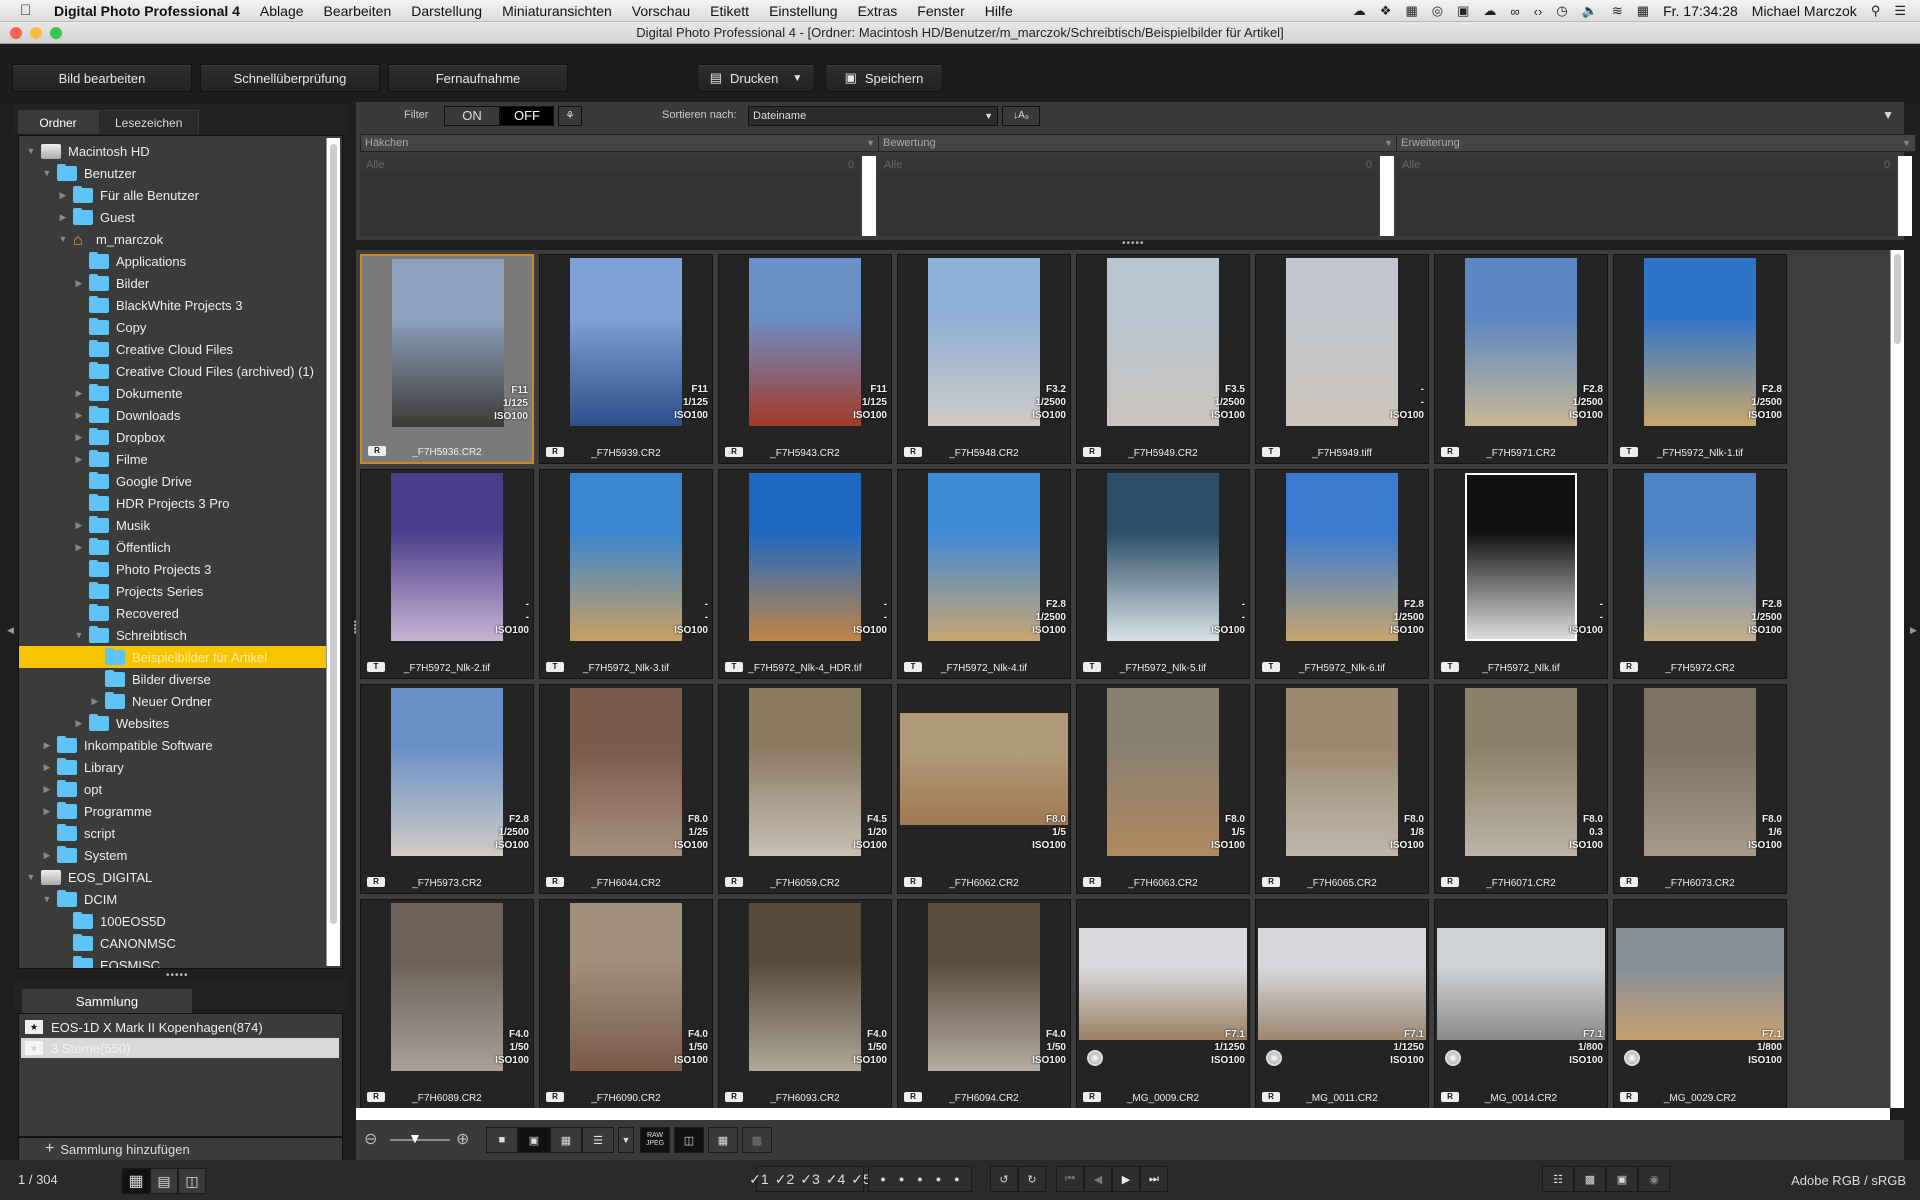 The image size is (1920, 1200). Describe the element at coordinates (1004, 1179) in the screenshot. I see `rotate-left-button: ↺` at that location.